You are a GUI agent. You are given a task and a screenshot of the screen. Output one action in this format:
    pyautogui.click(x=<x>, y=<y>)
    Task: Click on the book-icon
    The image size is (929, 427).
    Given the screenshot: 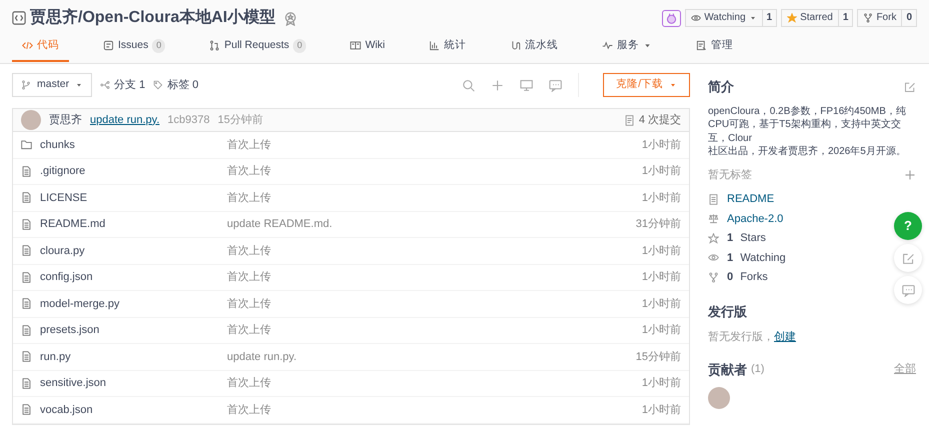 What is the action you would take?
    pyautogui.click(x=356, y=46)
    